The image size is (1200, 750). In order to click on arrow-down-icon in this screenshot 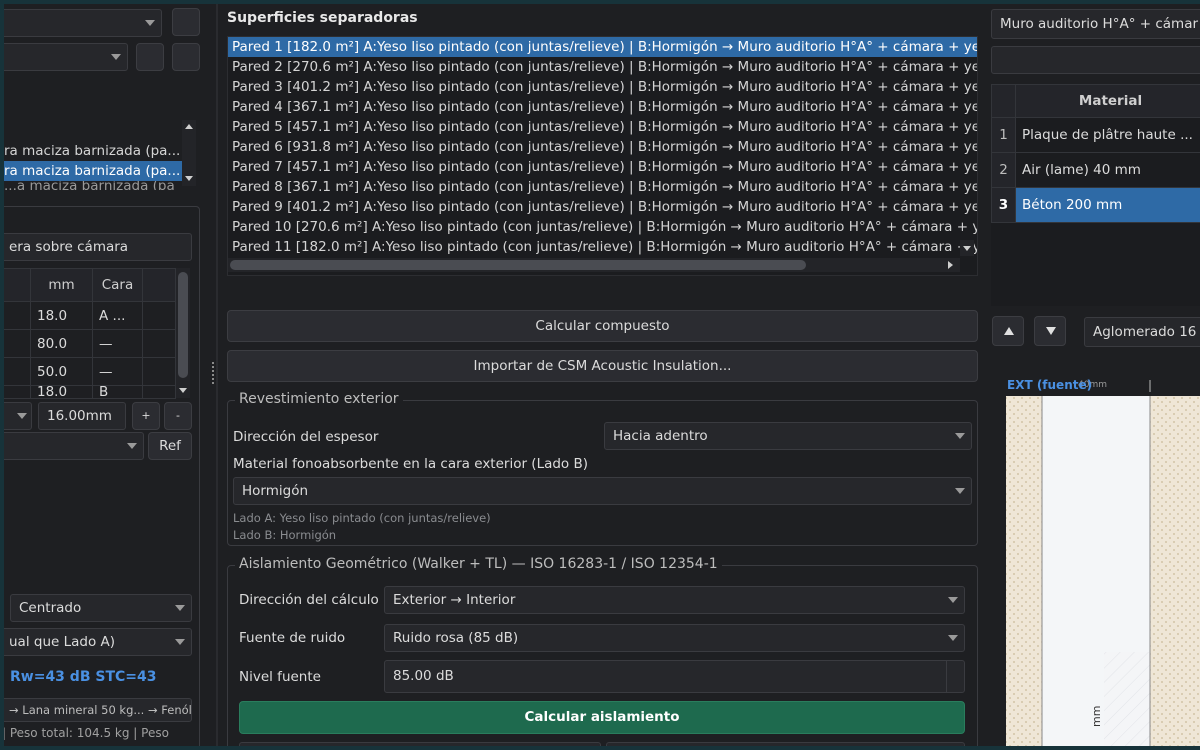, I will do `click(1051, 331)`.